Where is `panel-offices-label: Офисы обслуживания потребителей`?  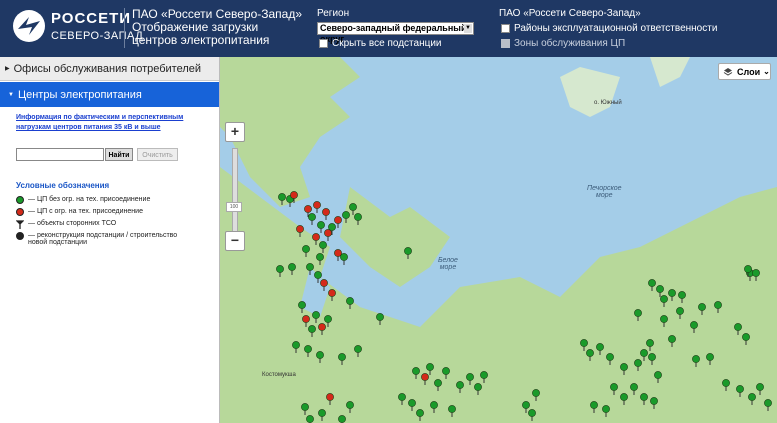
panel-offices-label: Офисы обслуживания потребителей is located at coordinates (107, 68).